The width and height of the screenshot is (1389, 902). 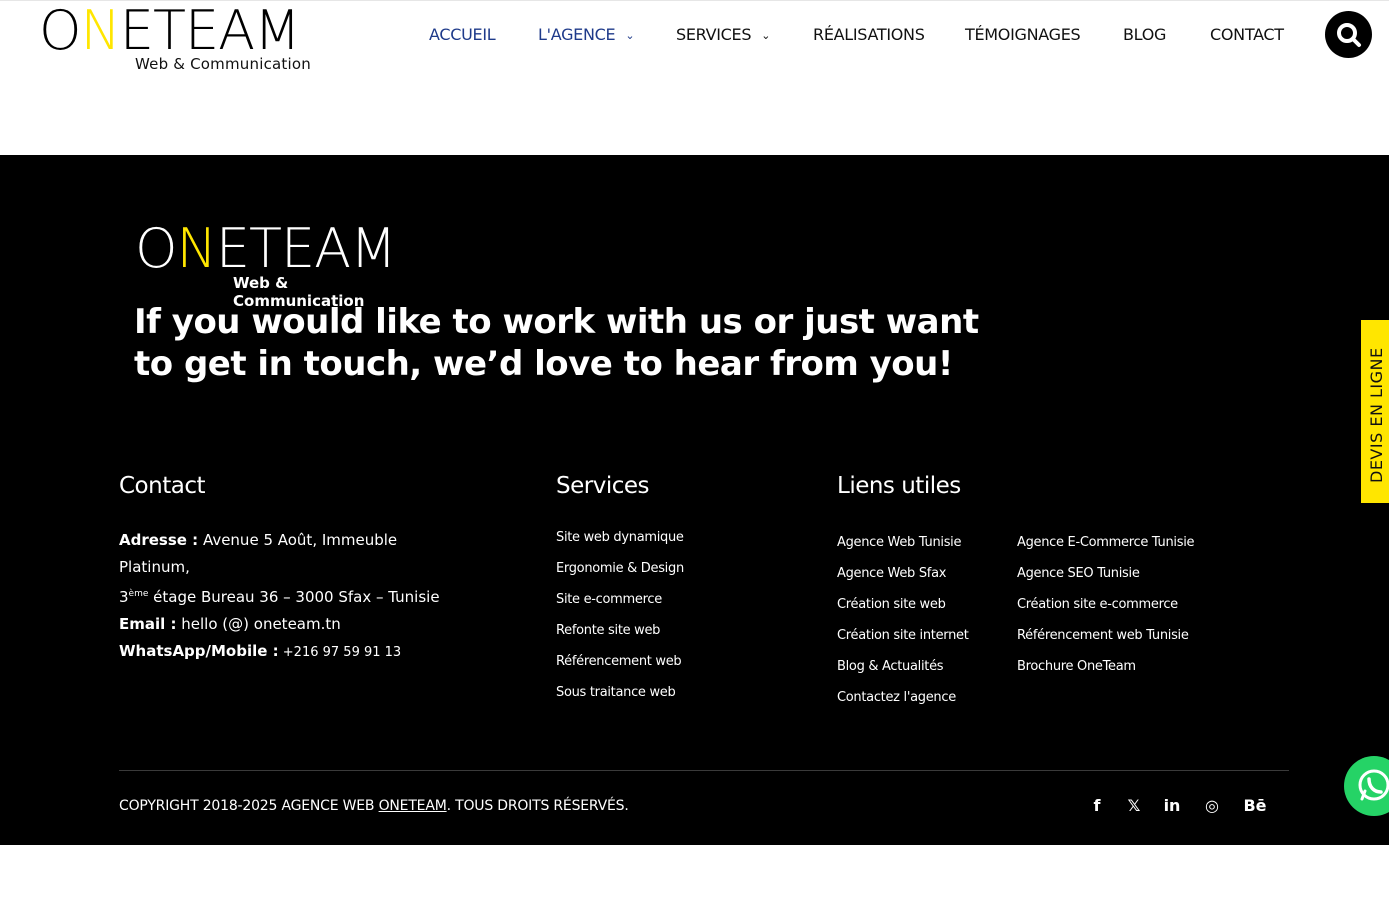 I want to click on useful-link: Agence SEO Tunisie, so click(x=1105, y=573).